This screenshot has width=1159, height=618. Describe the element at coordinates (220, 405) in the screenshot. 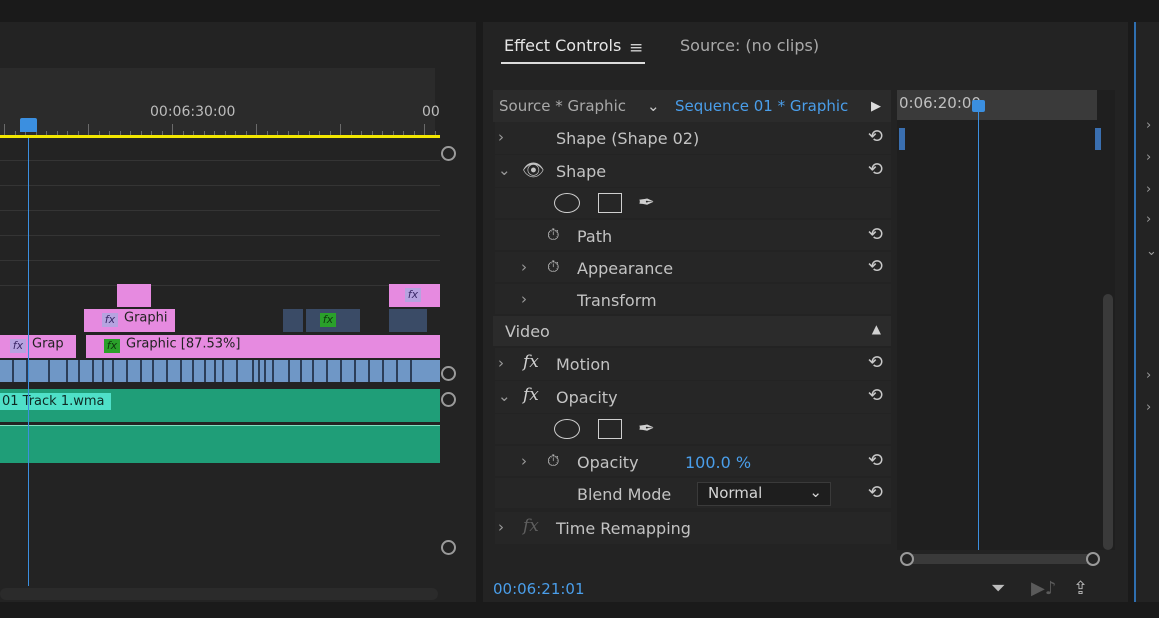

I see `audio-clip: 01 Track 1.wma` at that location.